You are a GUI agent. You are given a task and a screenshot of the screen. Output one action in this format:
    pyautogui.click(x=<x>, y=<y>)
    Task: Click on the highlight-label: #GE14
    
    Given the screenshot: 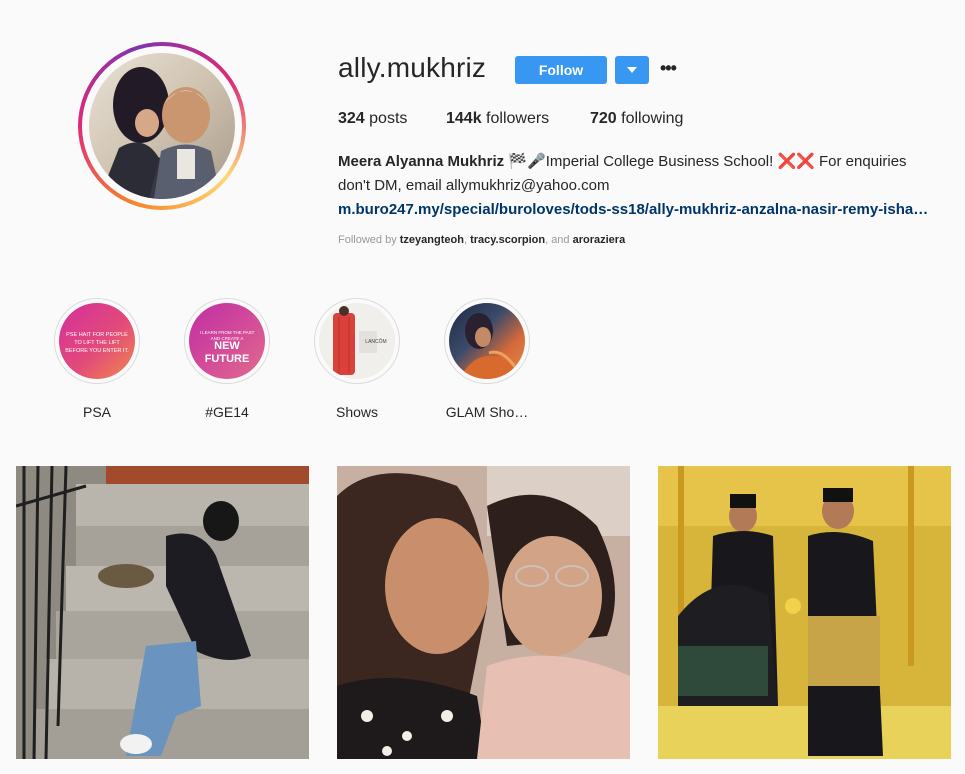 What is the action you would take?
    pyautogui.click(x=227, y=412)
    